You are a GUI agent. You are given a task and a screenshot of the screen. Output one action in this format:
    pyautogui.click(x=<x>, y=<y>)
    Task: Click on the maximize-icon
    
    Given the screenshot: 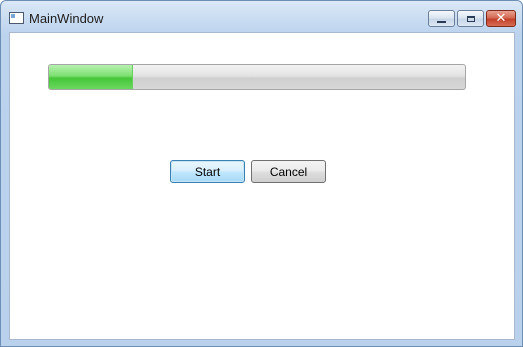 What is the action you would take?
    pyautogui.click(x=470, y=18)
    